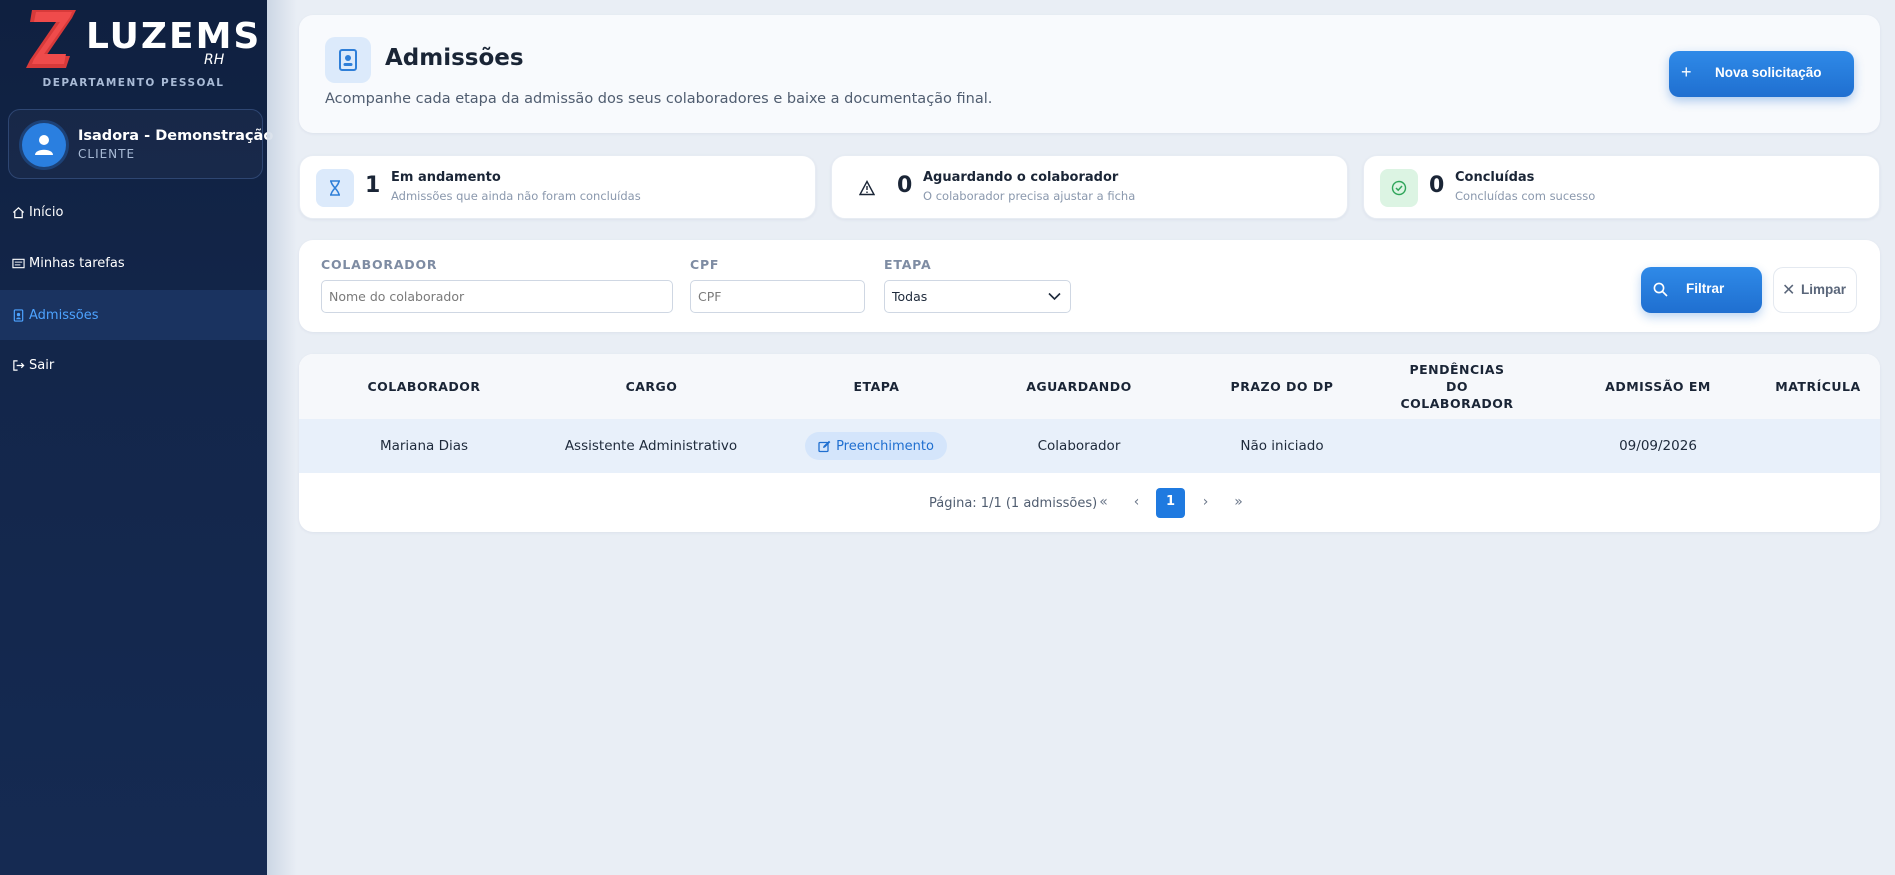 This screenshot has width=1895, height=875. I want to click on cell-prazo: Não iniciado, so click(1282, 446).